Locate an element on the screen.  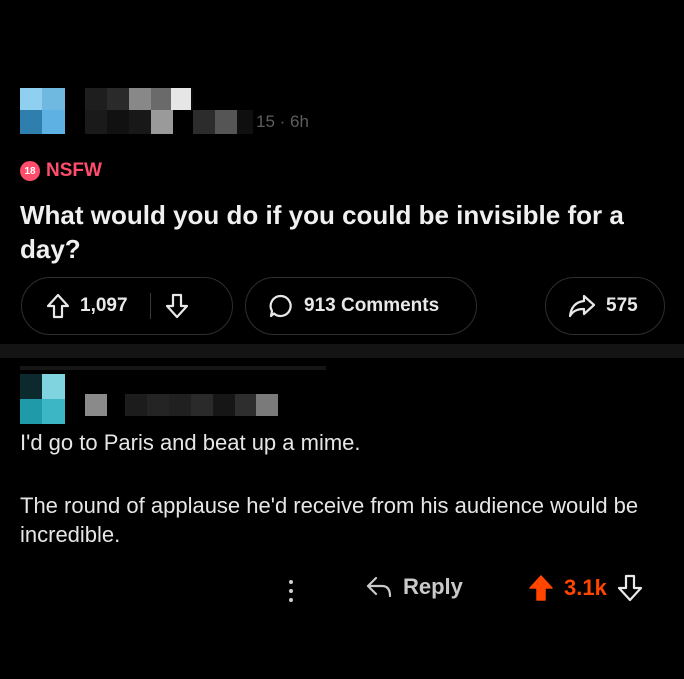
post-author-avatar-redacted is located at coordinates (42, 111).